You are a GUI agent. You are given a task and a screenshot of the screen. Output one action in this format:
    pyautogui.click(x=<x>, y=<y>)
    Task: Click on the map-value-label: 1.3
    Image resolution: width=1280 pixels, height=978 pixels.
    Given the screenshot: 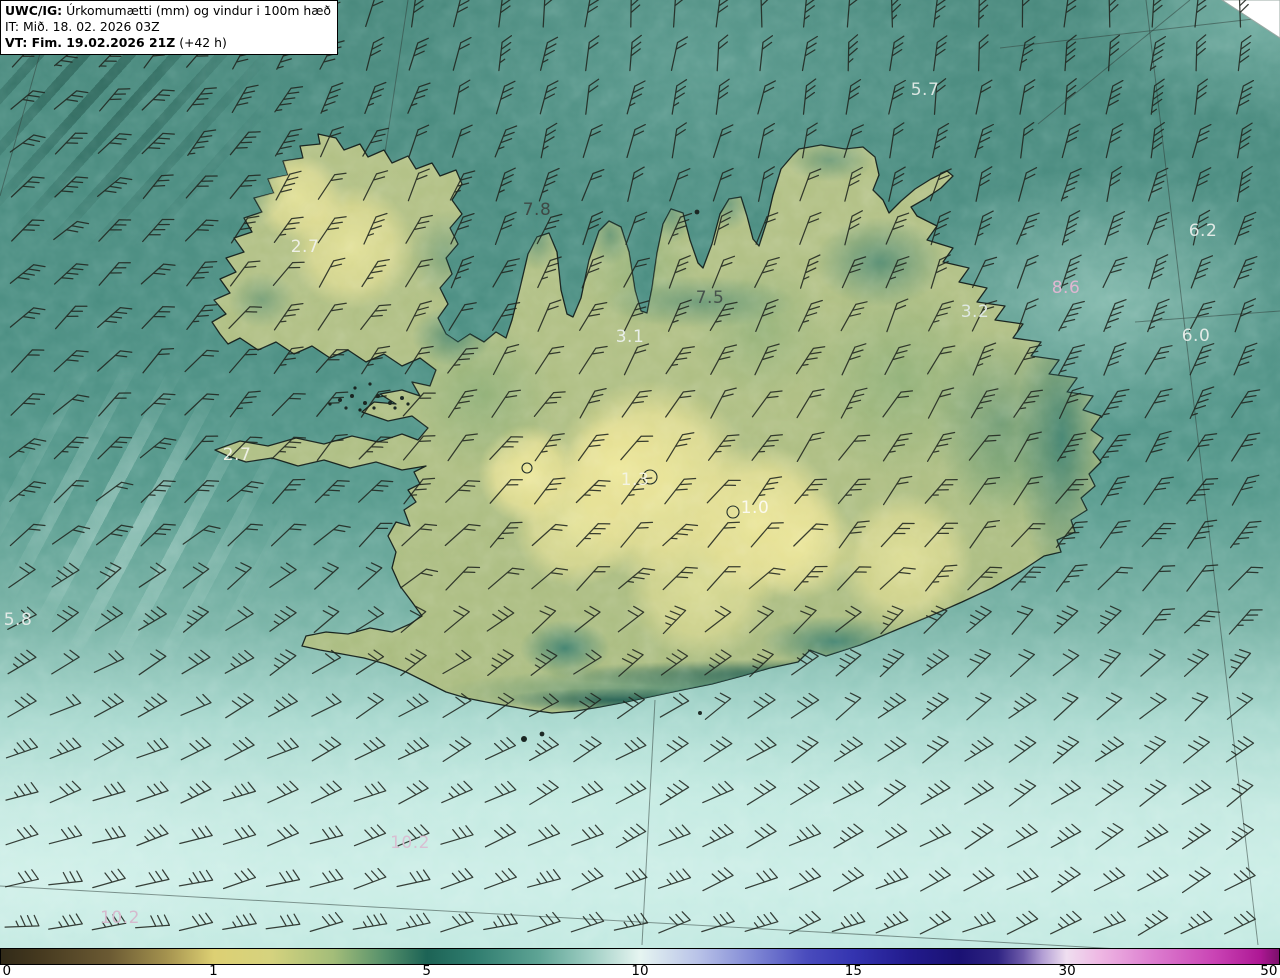 What is the action you would take?
    pyautogui.click(x=635, y=480)
    